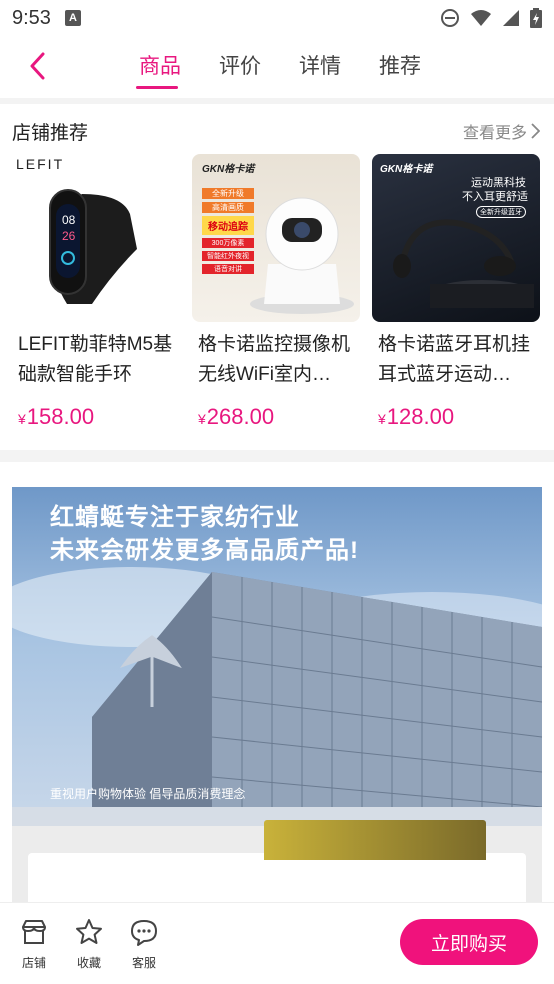 The height and width of the screenshot is (984, 554). Describe the element at coordinates (160, 67) in the screenshot. I see `tab-goods: 商品` at that location.